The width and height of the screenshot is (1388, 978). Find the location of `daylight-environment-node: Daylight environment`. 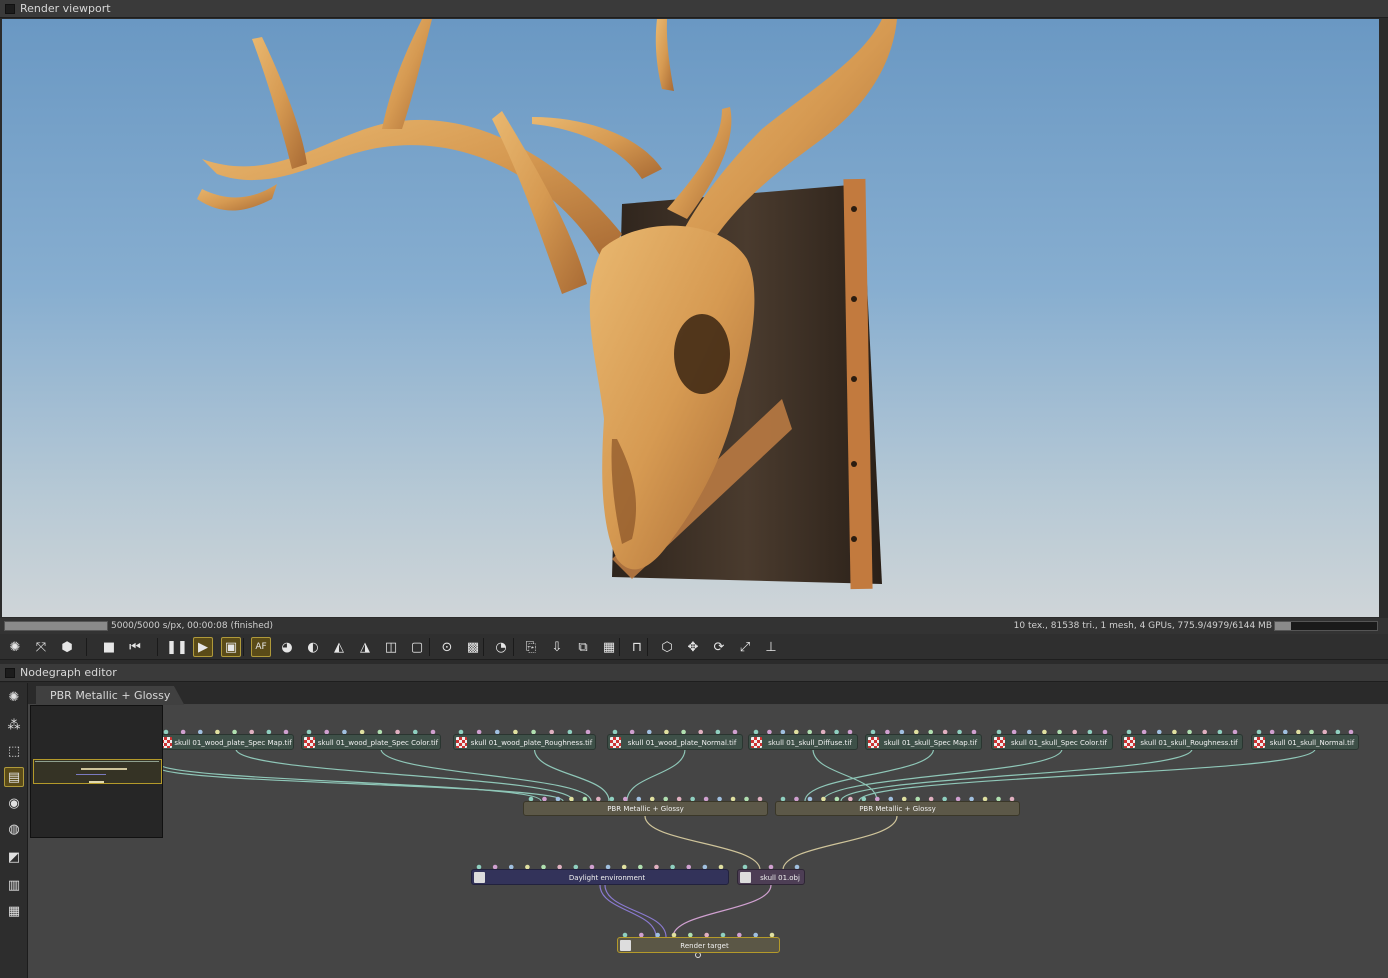

daylight-environment-node: Daylight environment is located at coordinates (600, 877).